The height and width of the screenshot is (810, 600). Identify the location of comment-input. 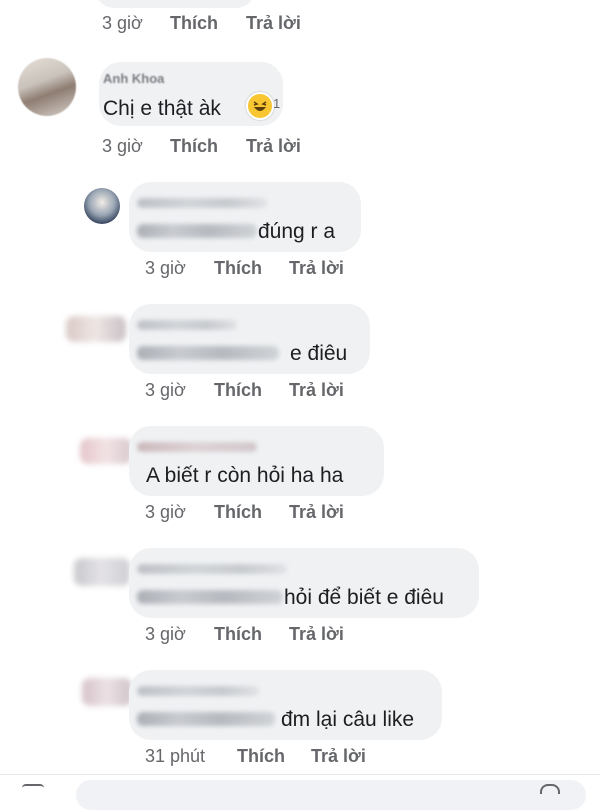
(331, 795).